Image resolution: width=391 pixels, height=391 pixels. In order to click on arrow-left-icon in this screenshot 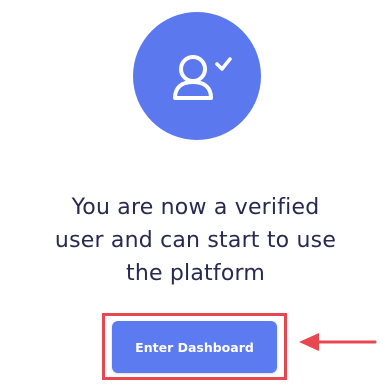, I will do `click(338, 342)`.